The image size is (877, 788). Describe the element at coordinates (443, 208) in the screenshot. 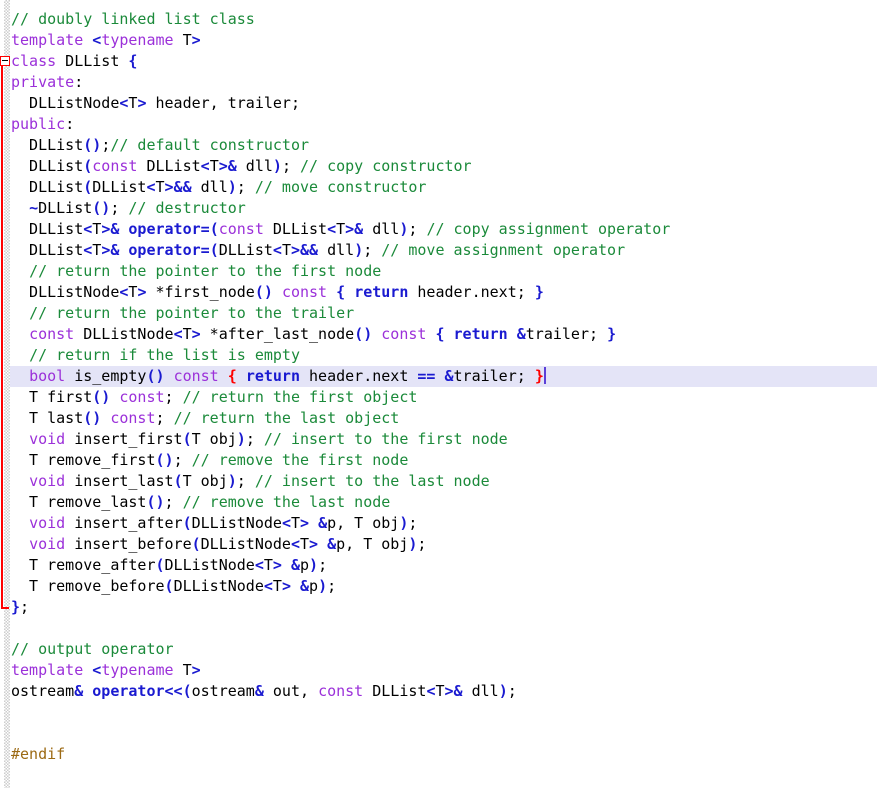

I see `code-line: ~DLList(); // destructor` at that location.